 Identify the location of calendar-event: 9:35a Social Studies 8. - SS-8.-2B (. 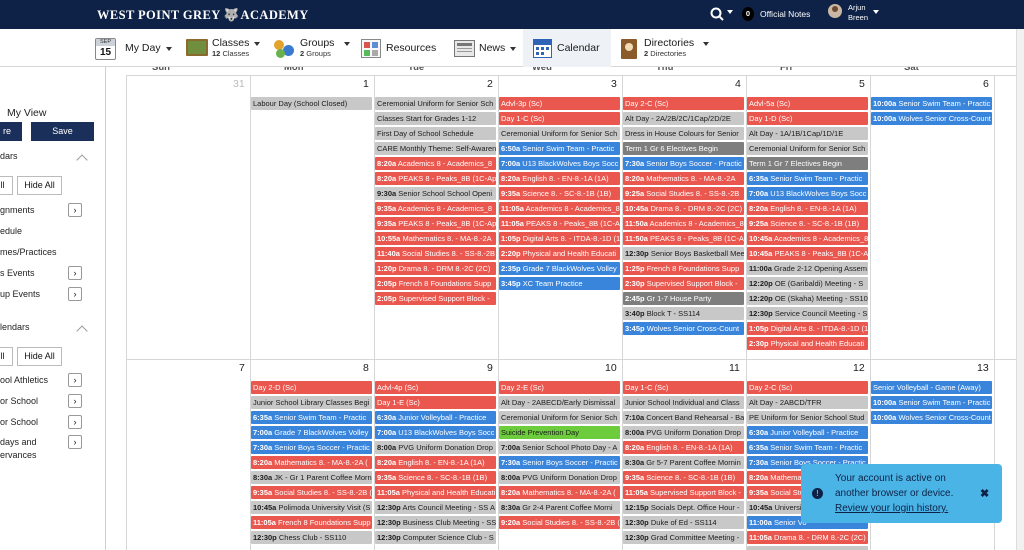
(311, 492).